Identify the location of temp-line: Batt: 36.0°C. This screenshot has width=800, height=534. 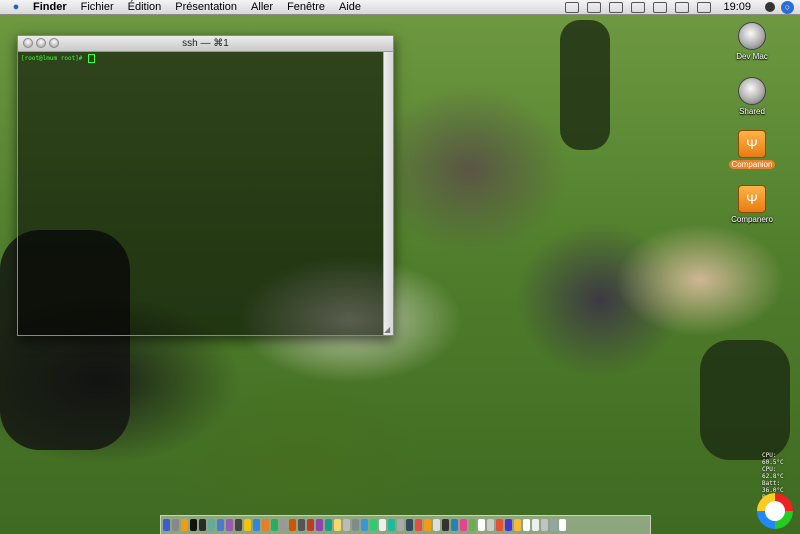
(773, 487).